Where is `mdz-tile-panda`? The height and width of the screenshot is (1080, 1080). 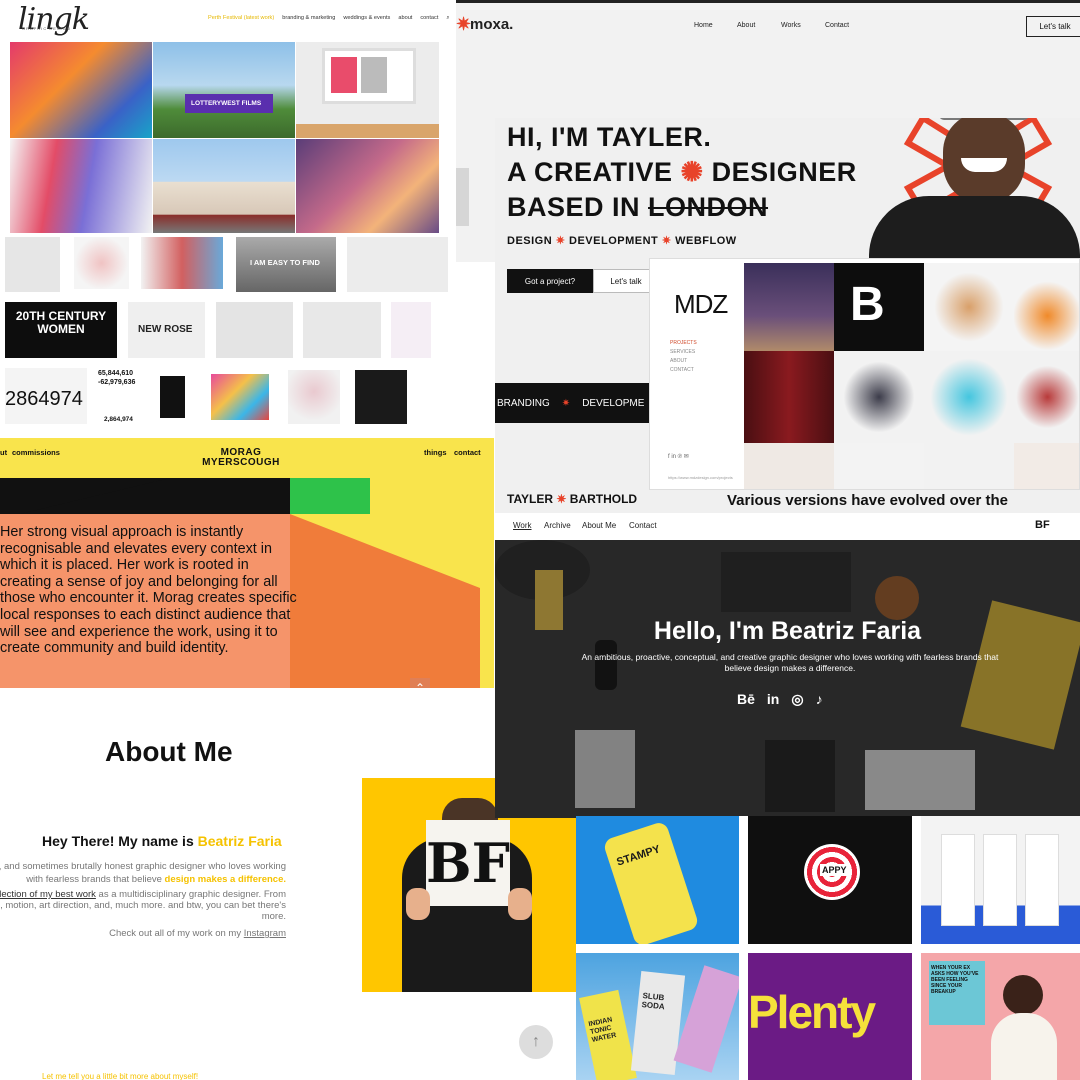 mdz-tile-panda is located at coordinates (969, 397).